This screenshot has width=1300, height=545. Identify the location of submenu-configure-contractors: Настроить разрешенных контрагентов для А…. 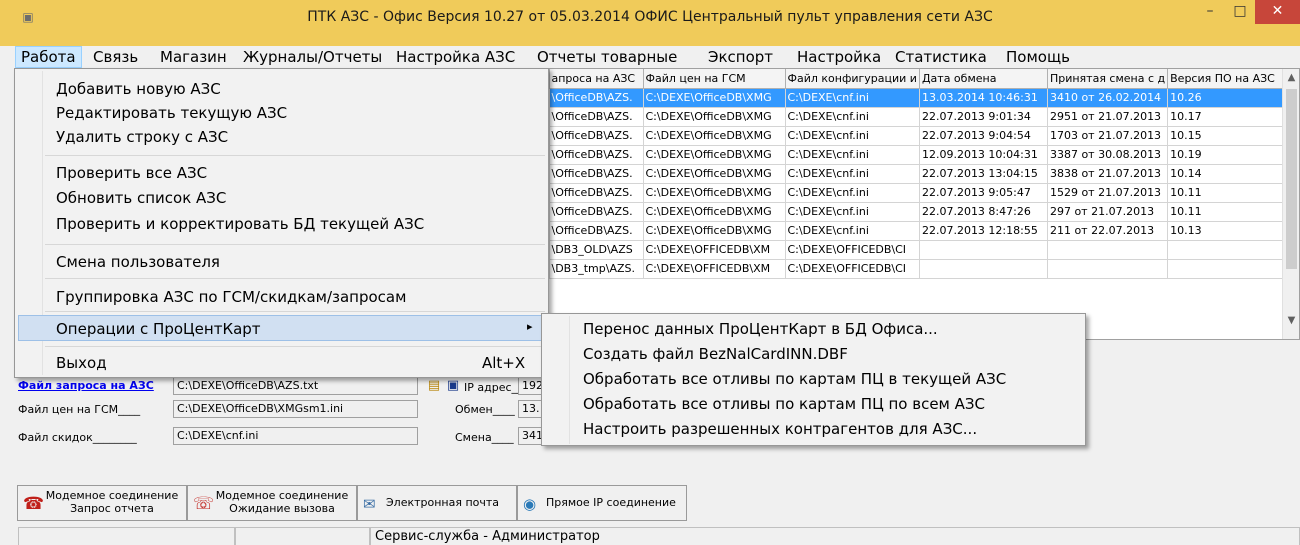
(780, 429).